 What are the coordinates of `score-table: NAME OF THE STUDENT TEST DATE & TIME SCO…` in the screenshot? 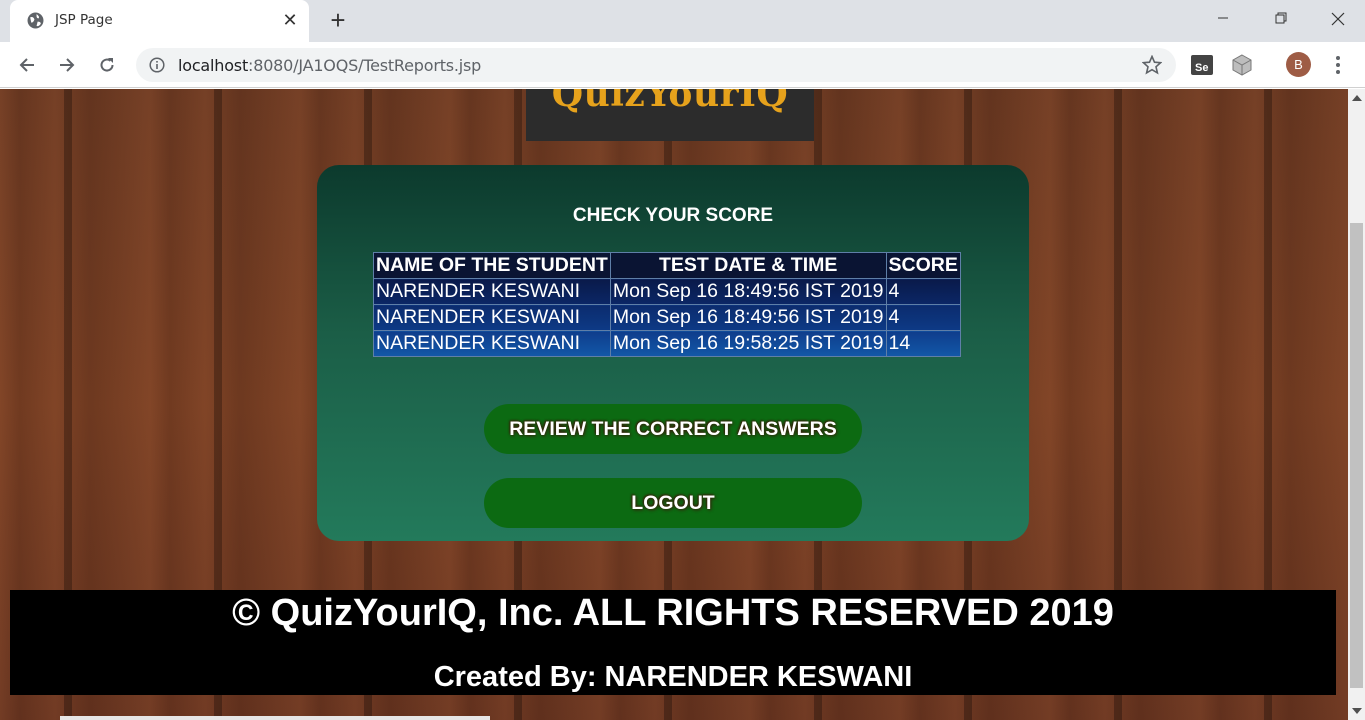 It's located at (667, 304).